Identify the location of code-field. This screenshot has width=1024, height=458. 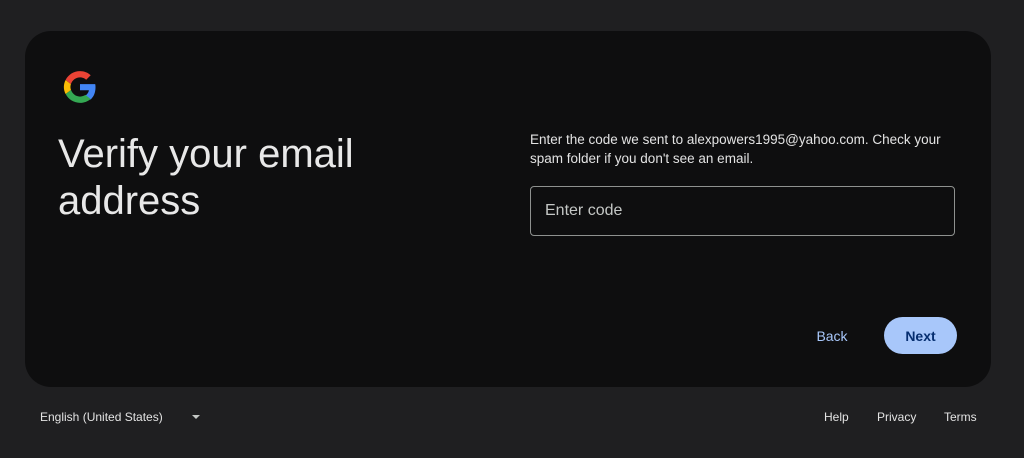
(742, 211).